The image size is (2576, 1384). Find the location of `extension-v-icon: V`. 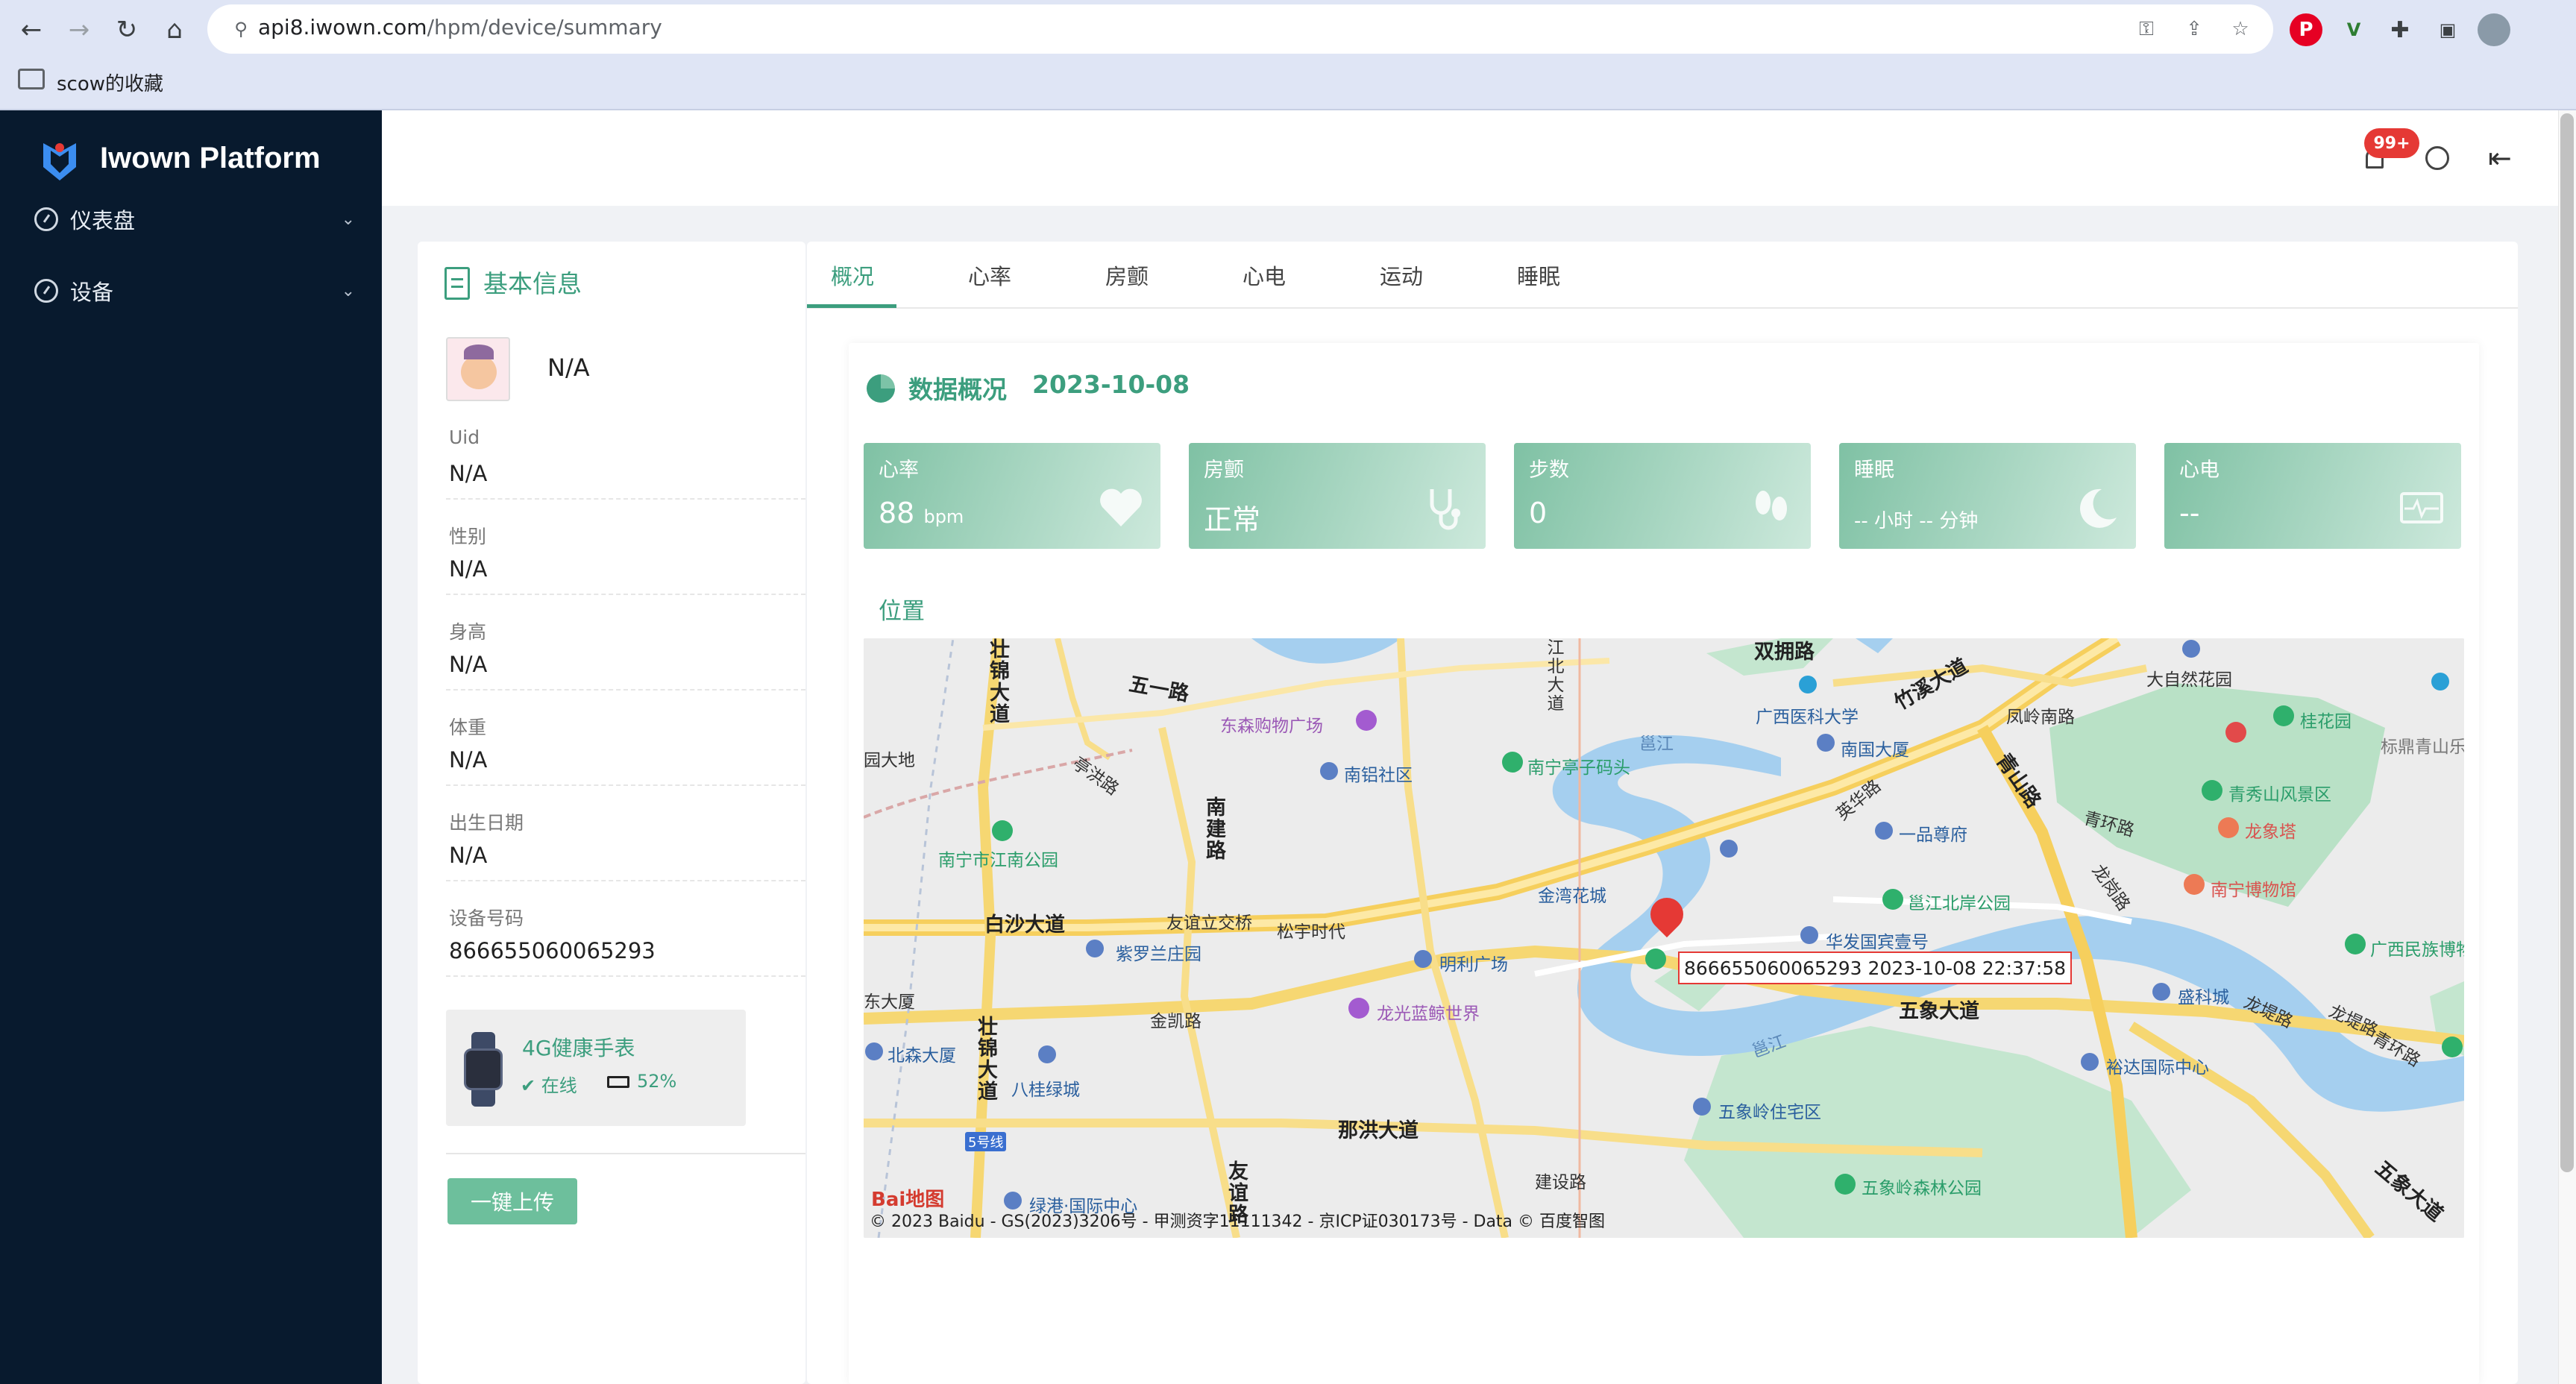

extension-v-icon: V is located at coordinates (2353, 30).